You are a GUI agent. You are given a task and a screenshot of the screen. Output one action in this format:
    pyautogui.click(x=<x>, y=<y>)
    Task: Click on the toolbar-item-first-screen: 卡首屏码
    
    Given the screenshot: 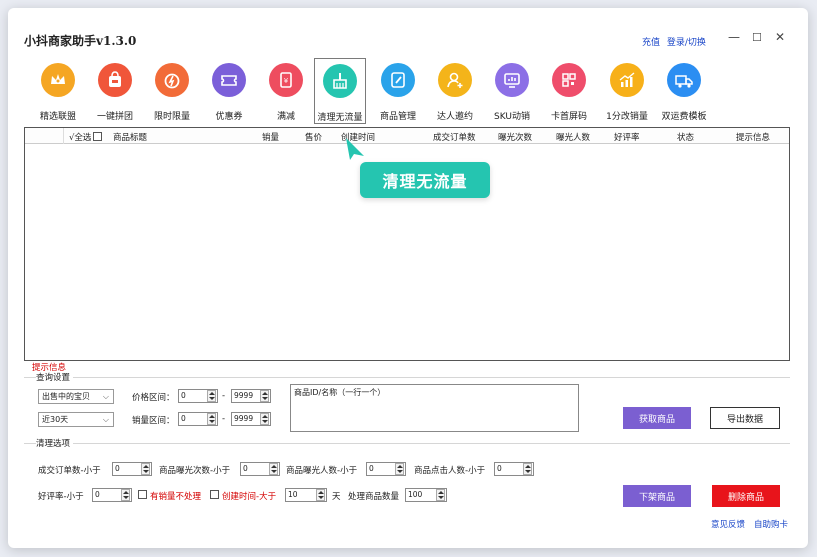 What is the action you would take?
    pyautogui.click(x=569, y=91)
    